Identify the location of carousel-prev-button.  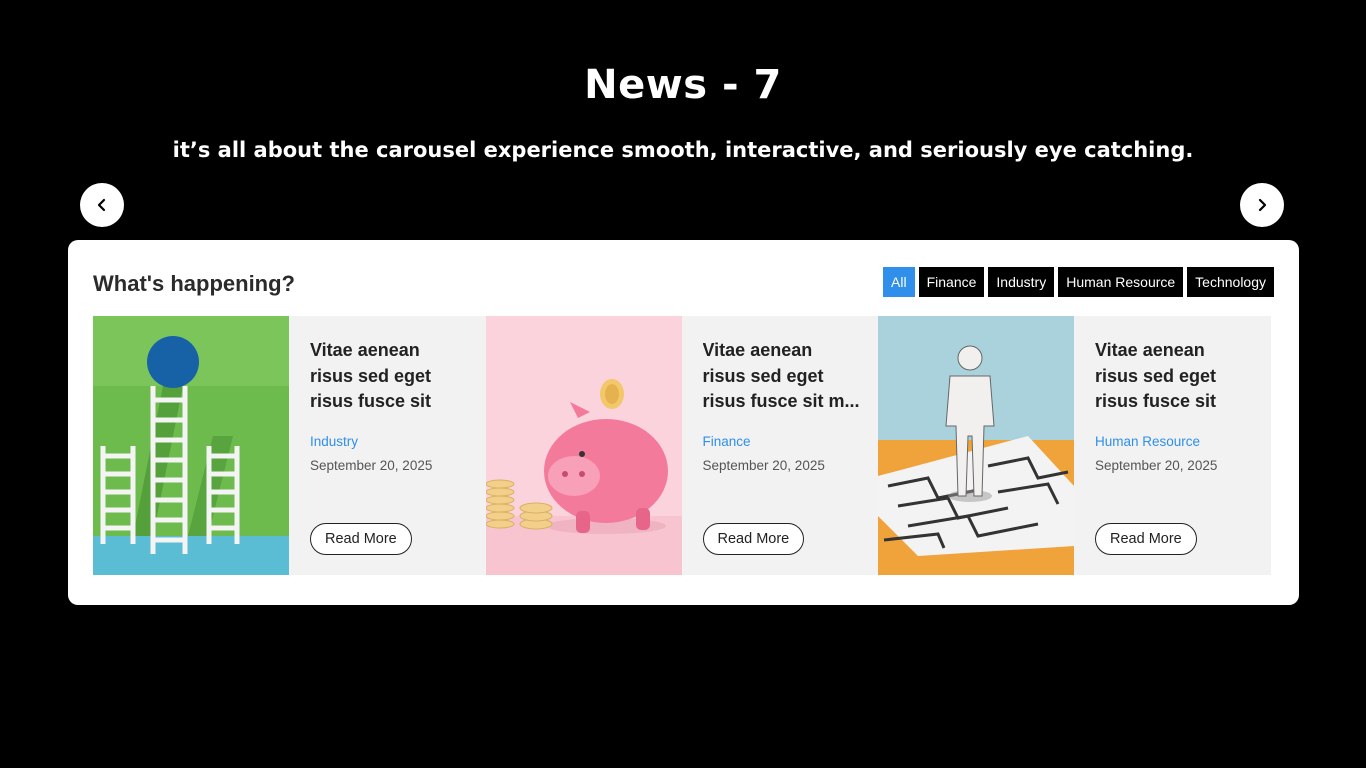
(102, 205).